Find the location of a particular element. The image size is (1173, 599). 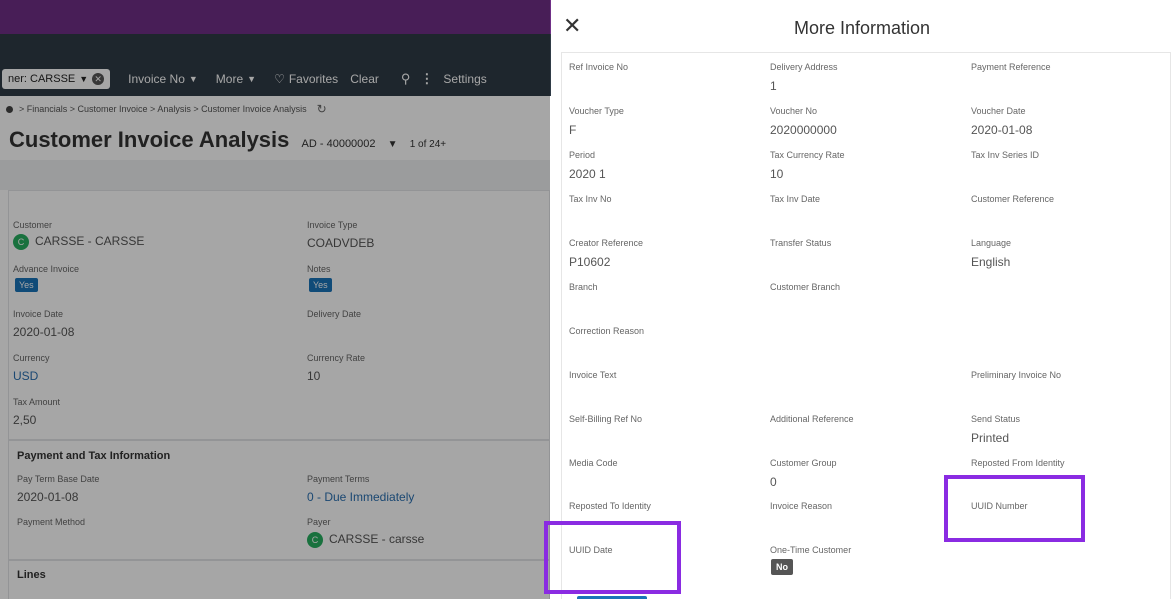

ref-invoice-no-label: Ref Invoice No is located at coordinates (599, 67).